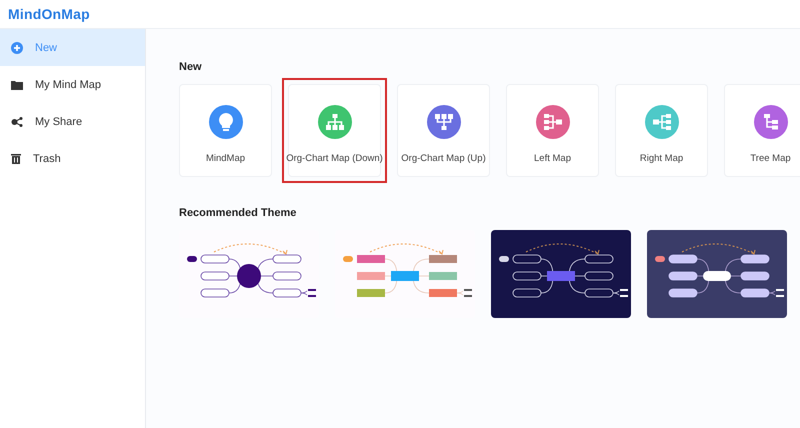  What do you see at coordinates (770, 158) in the screenshot?
I see `template-label: Tree Map` at bounding box center [770, 158].